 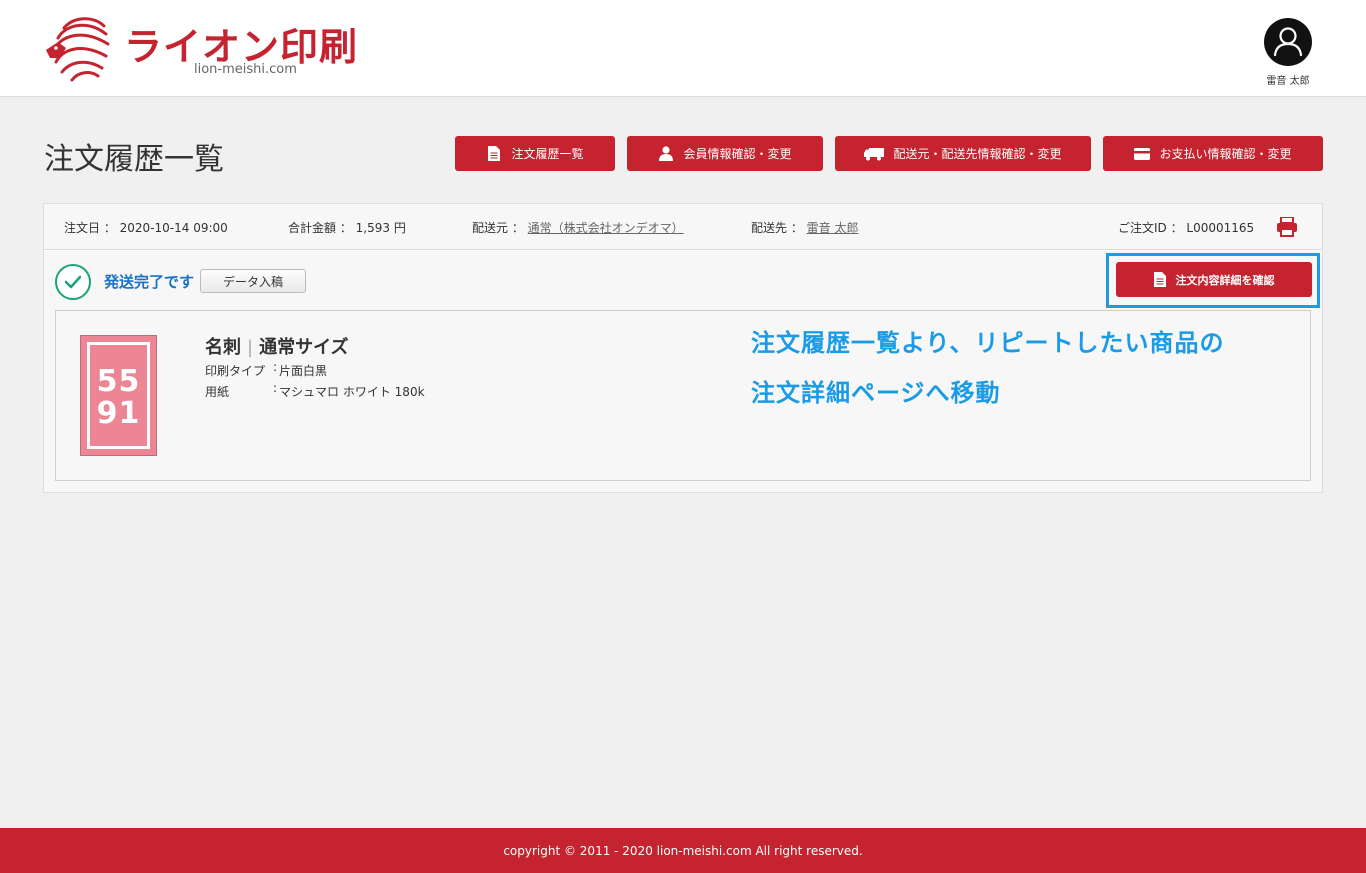 I want to click on user-icon, so click(x=1288, y=42).